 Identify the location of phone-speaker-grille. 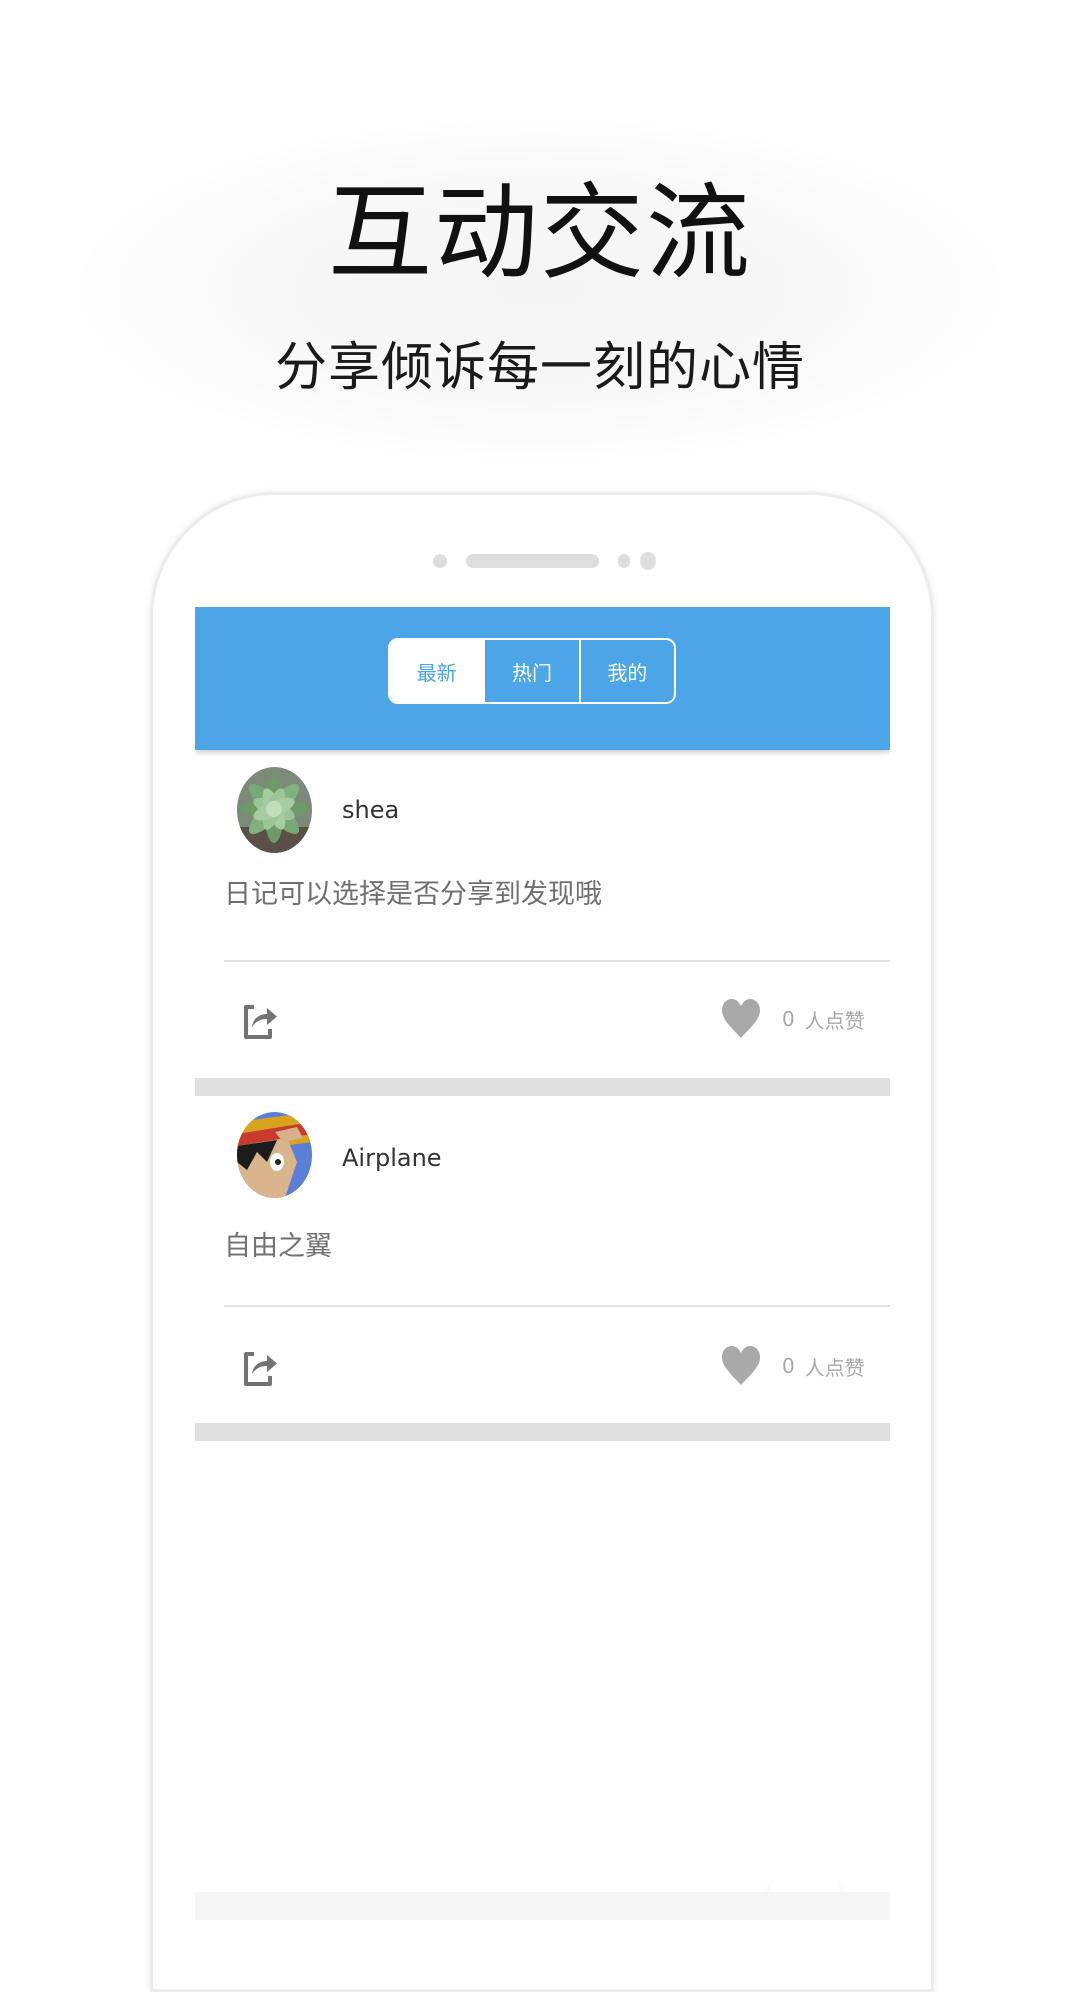
(532, 561).